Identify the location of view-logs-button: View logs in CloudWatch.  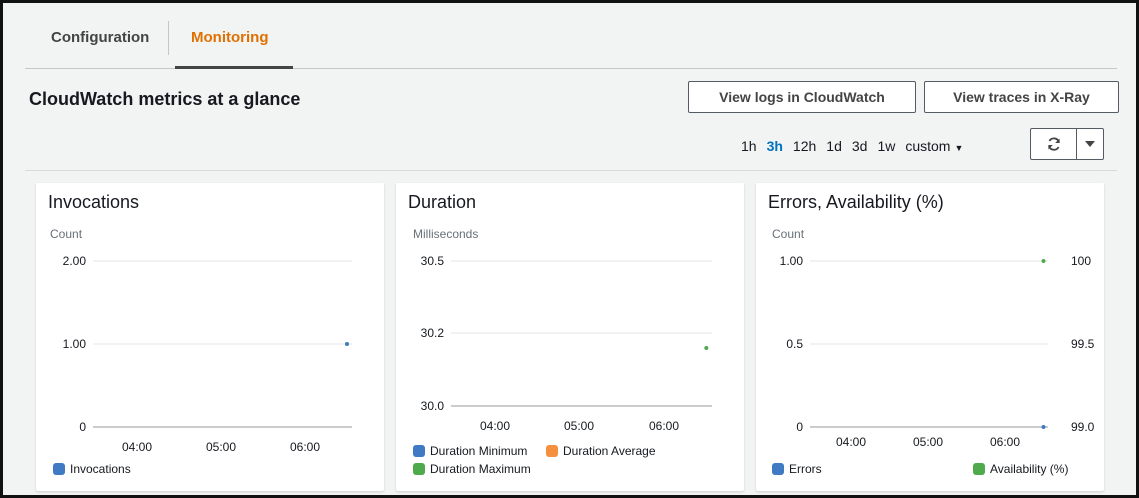
(802, 97).